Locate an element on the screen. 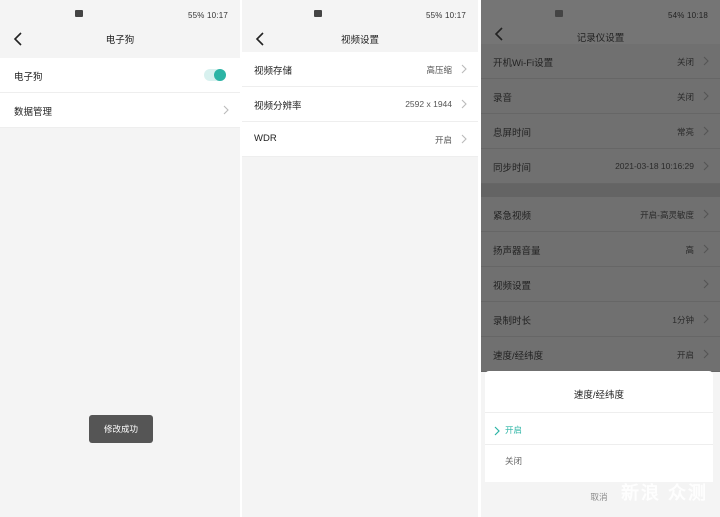 The height and width of the screenshot is (517, 720). row-label: 同步时间 is located at coordinates (512, 168).